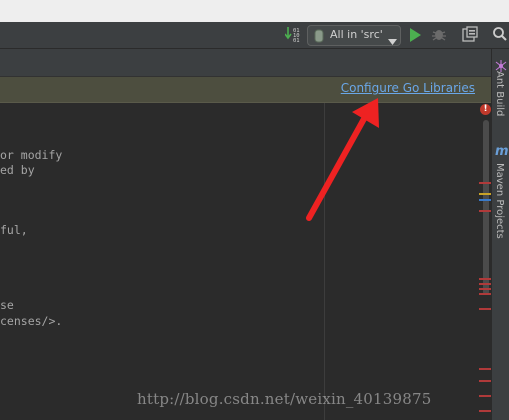 Image resolution: width=509 pixels, height=420 pixels. Describe the element at coordinates (254, 11) in the screenshot. I see `window-titlebar` at that location.